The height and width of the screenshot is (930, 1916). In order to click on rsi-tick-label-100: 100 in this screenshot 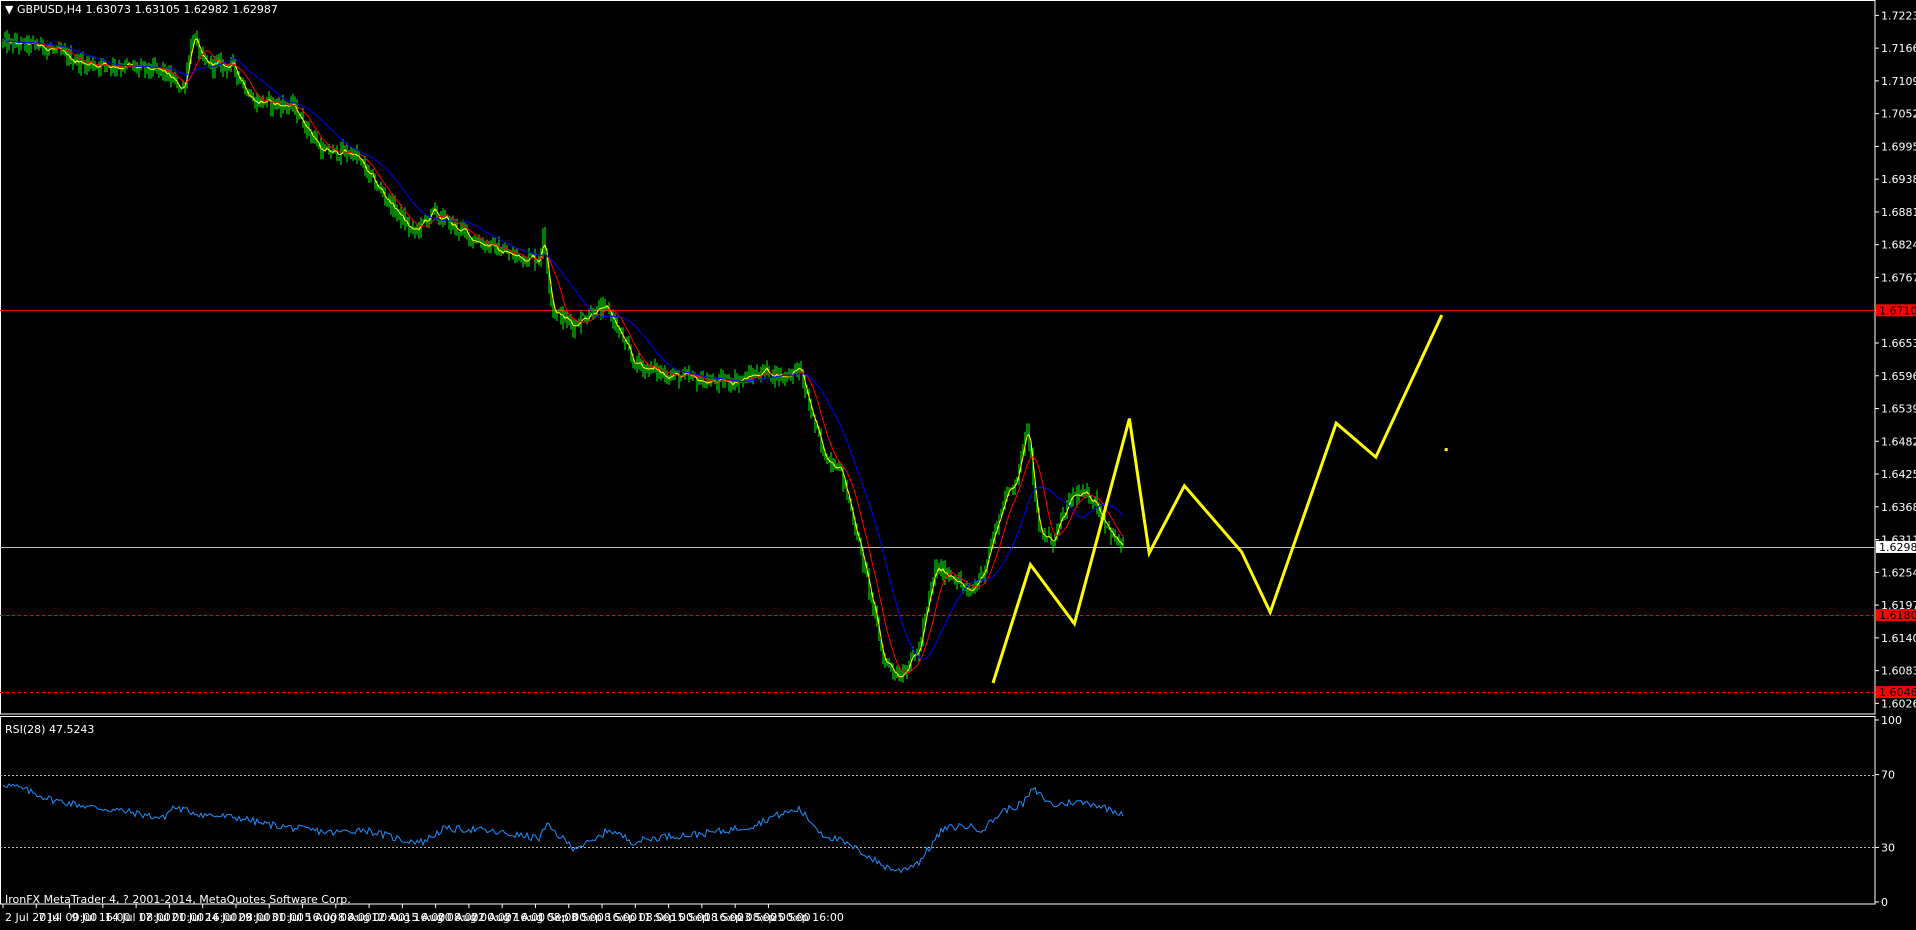, I will do `click(1891, 720)`.